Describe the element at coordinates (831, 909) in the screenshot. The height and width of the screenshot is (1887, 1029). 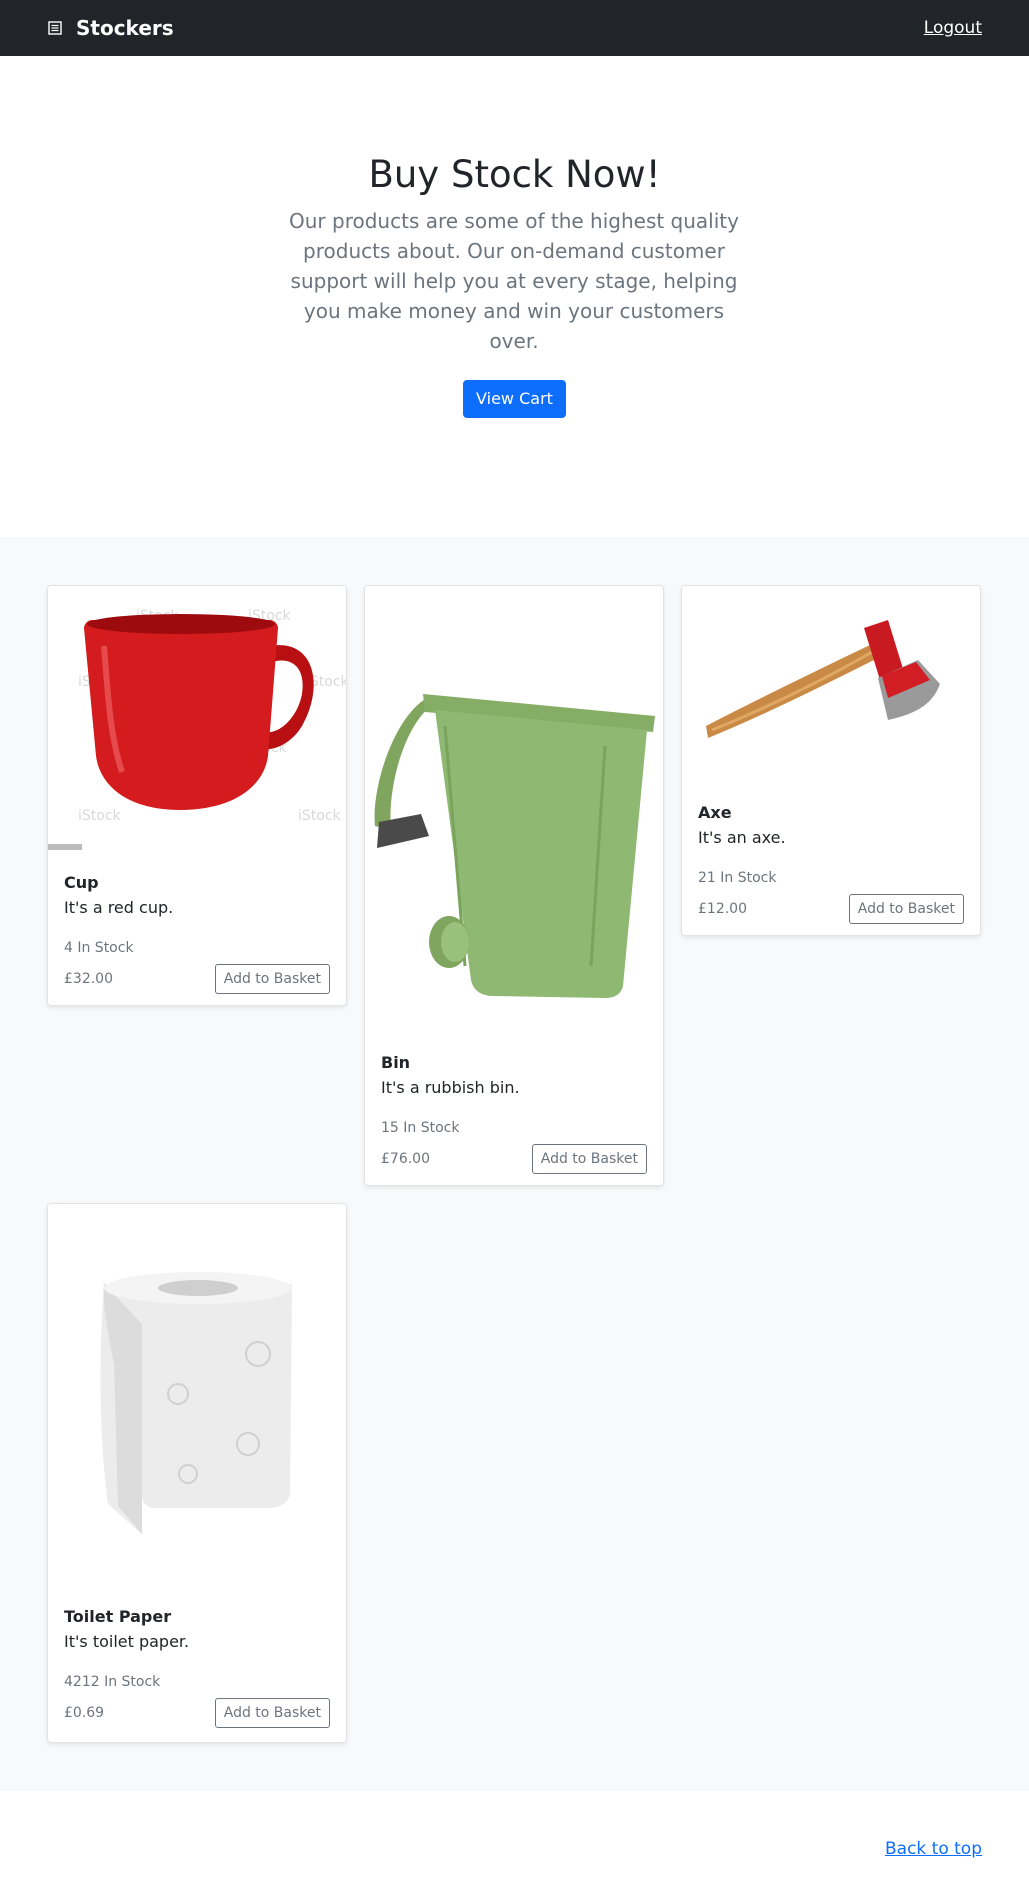
I see `card-footer: £12.00 Add to Basket` at that location.